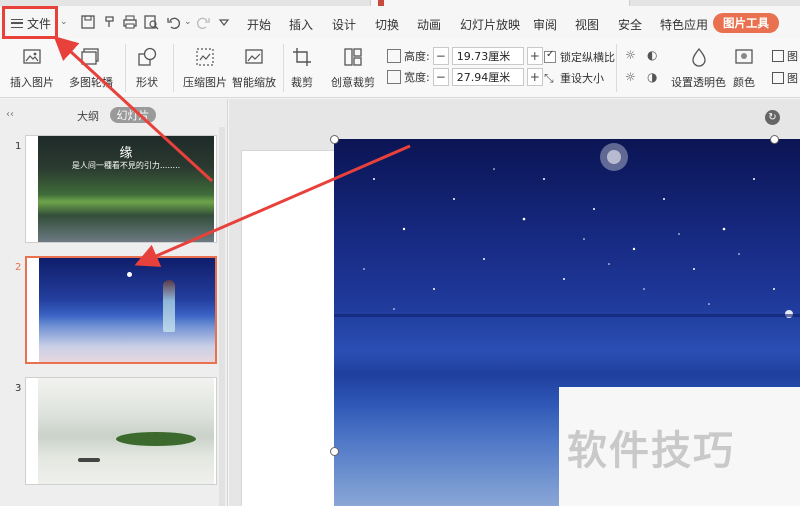 This screenshot has width=800, height=506. What do you see at coordinates (417, 77) in the screenshot?
I see `width-label: 宽度:` at bounding box center [417, 77].